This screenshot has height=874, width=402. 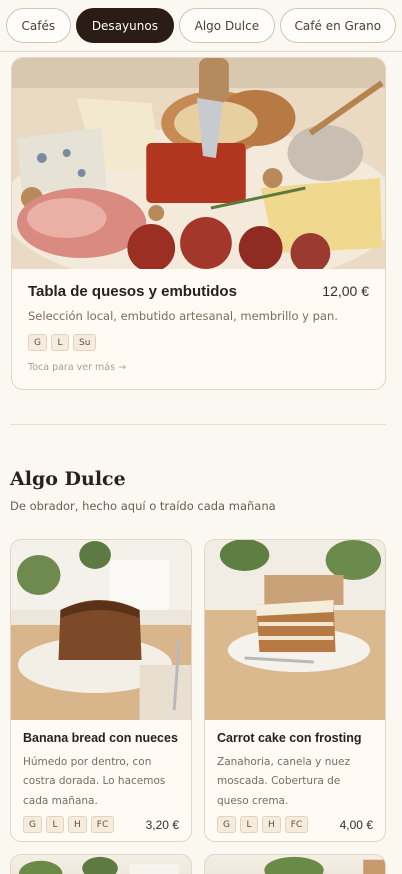 What do you see at coordinates (132, 291) in the screenshot?
I see `product-title: Tabla de quesos y embutidos` at bounding box center [132, 291].